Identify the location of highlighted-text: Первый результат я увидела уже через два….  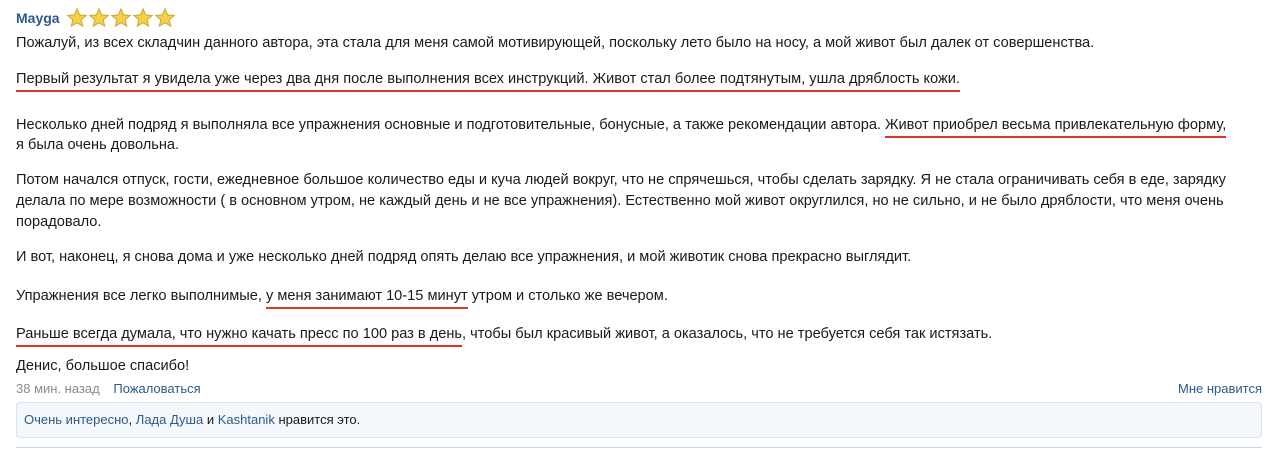
(488, 81).